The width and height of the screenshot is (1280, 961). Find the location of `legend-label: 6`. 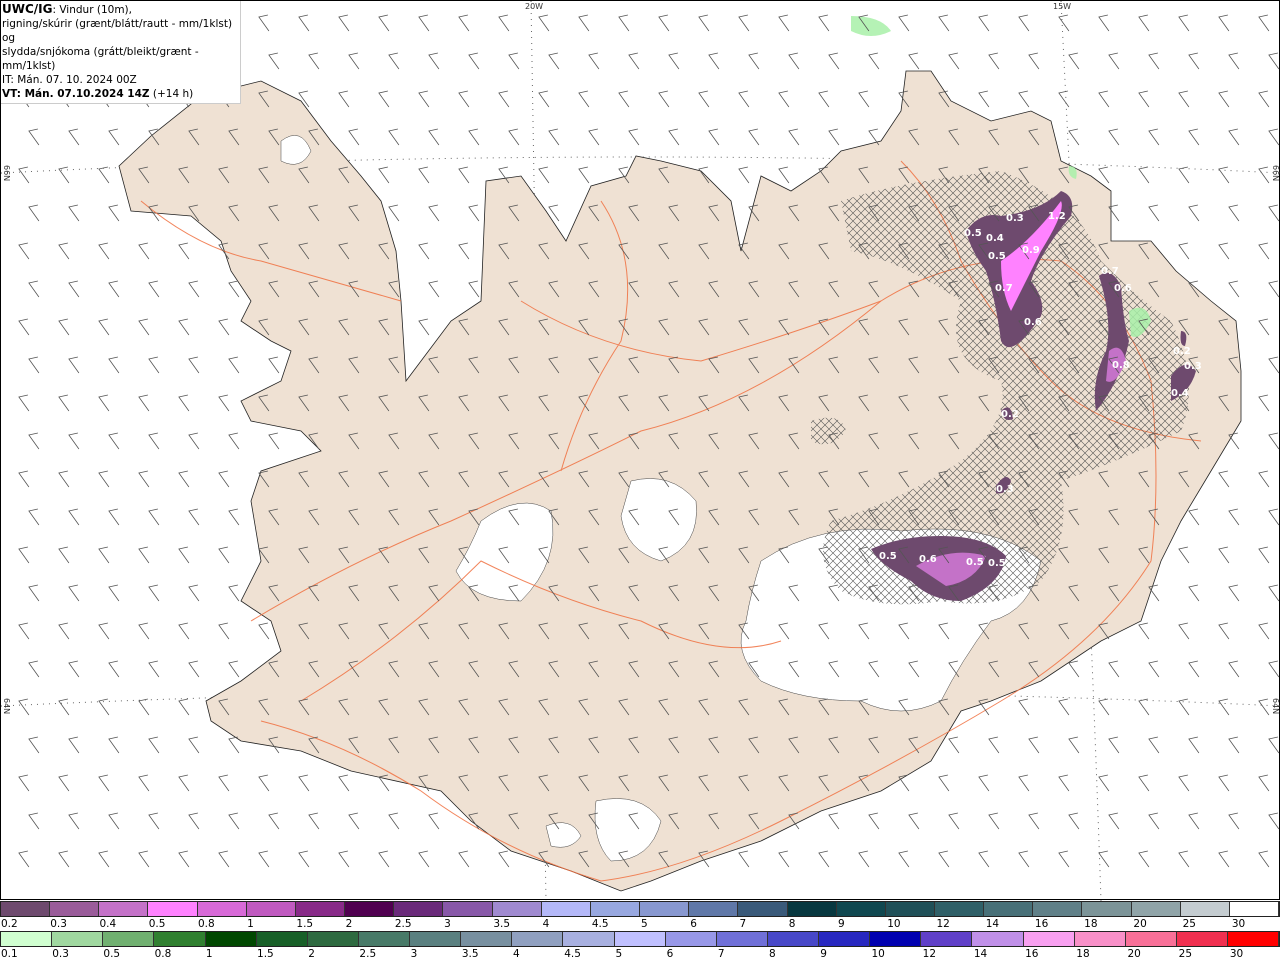

legend-label: 6 is located at coordinates (670, 954).